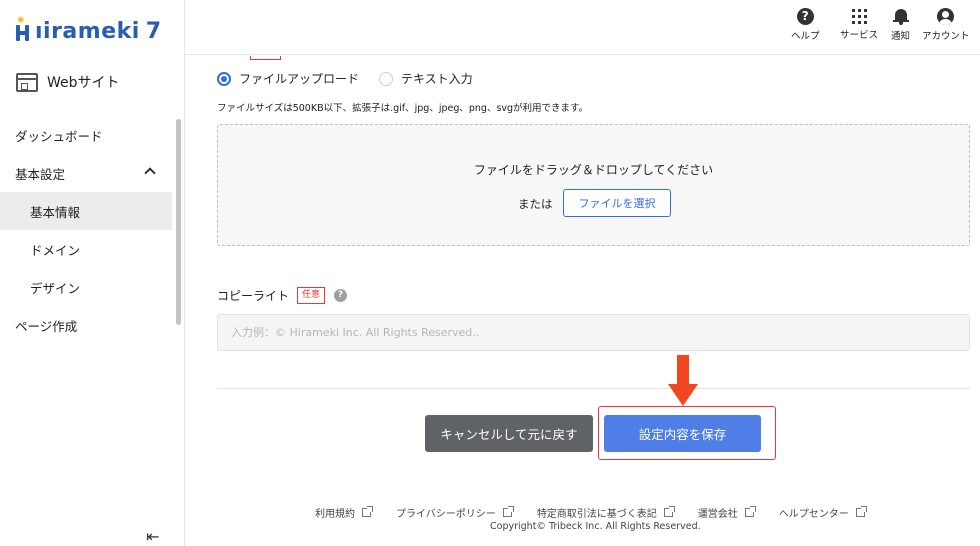  I want to click on help-icon: ?, so click(805, 16).